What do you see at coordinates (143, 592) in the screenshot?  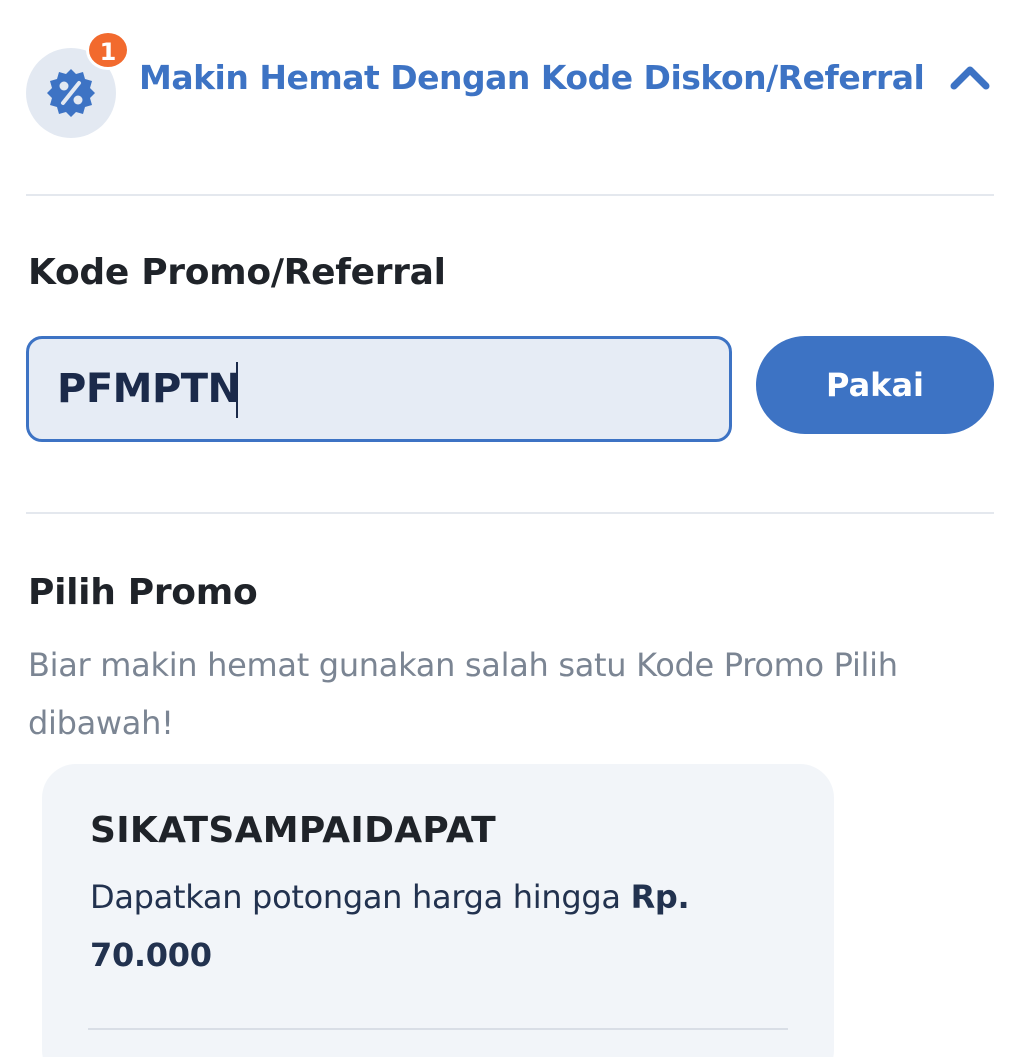 I see `choose-promo-title: Pilih Promo` at bounding box center [143, 592].